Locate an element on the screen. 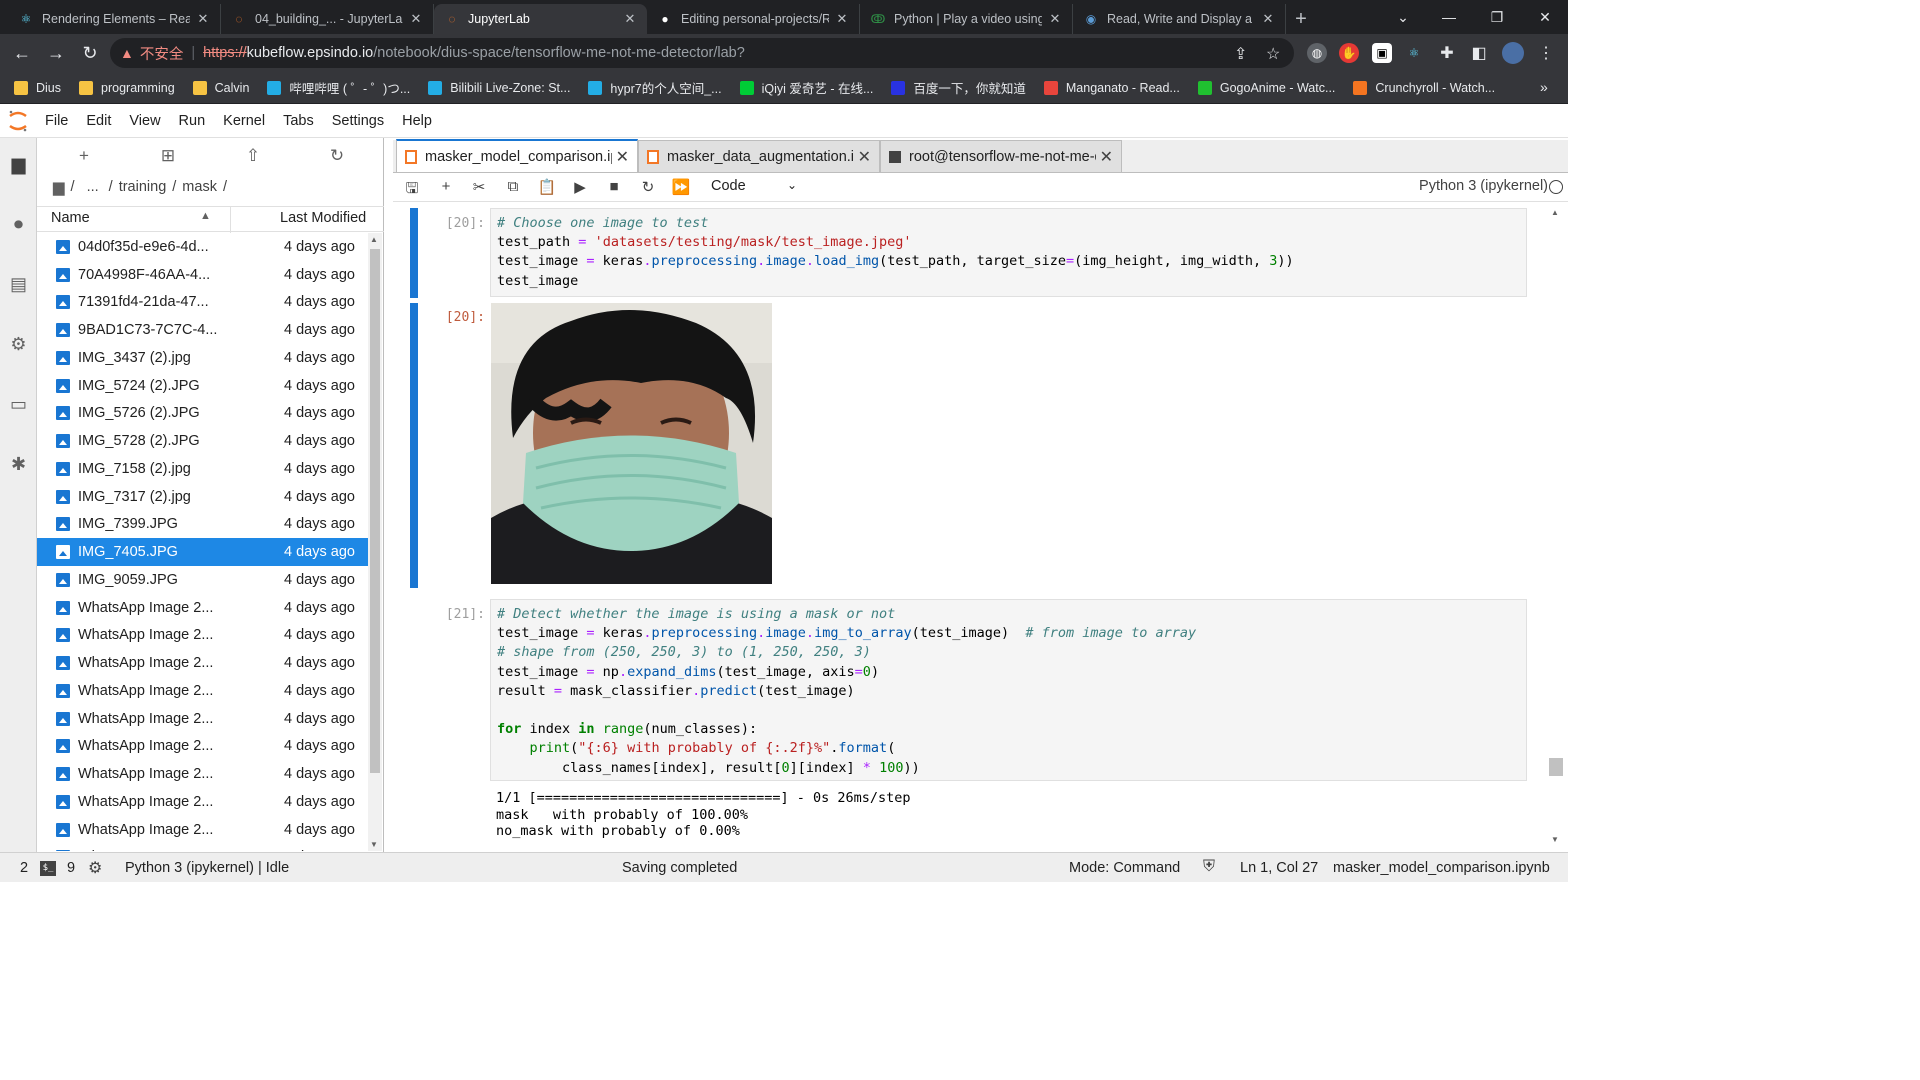 The width and height of the screenshot is (1920, 1080). new-folder-icon: ⊞ is located at coordinates (168, 156).